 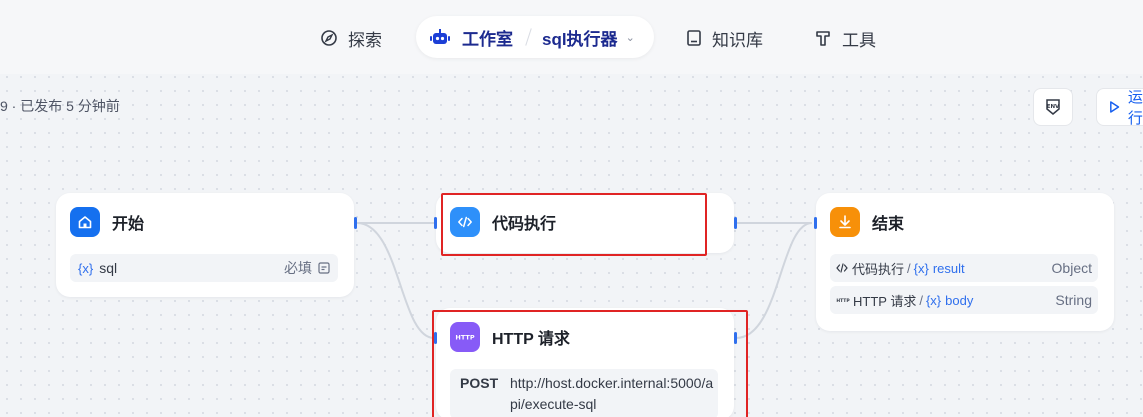 I want to click on output-type: String, so click(x=1073, y=300).